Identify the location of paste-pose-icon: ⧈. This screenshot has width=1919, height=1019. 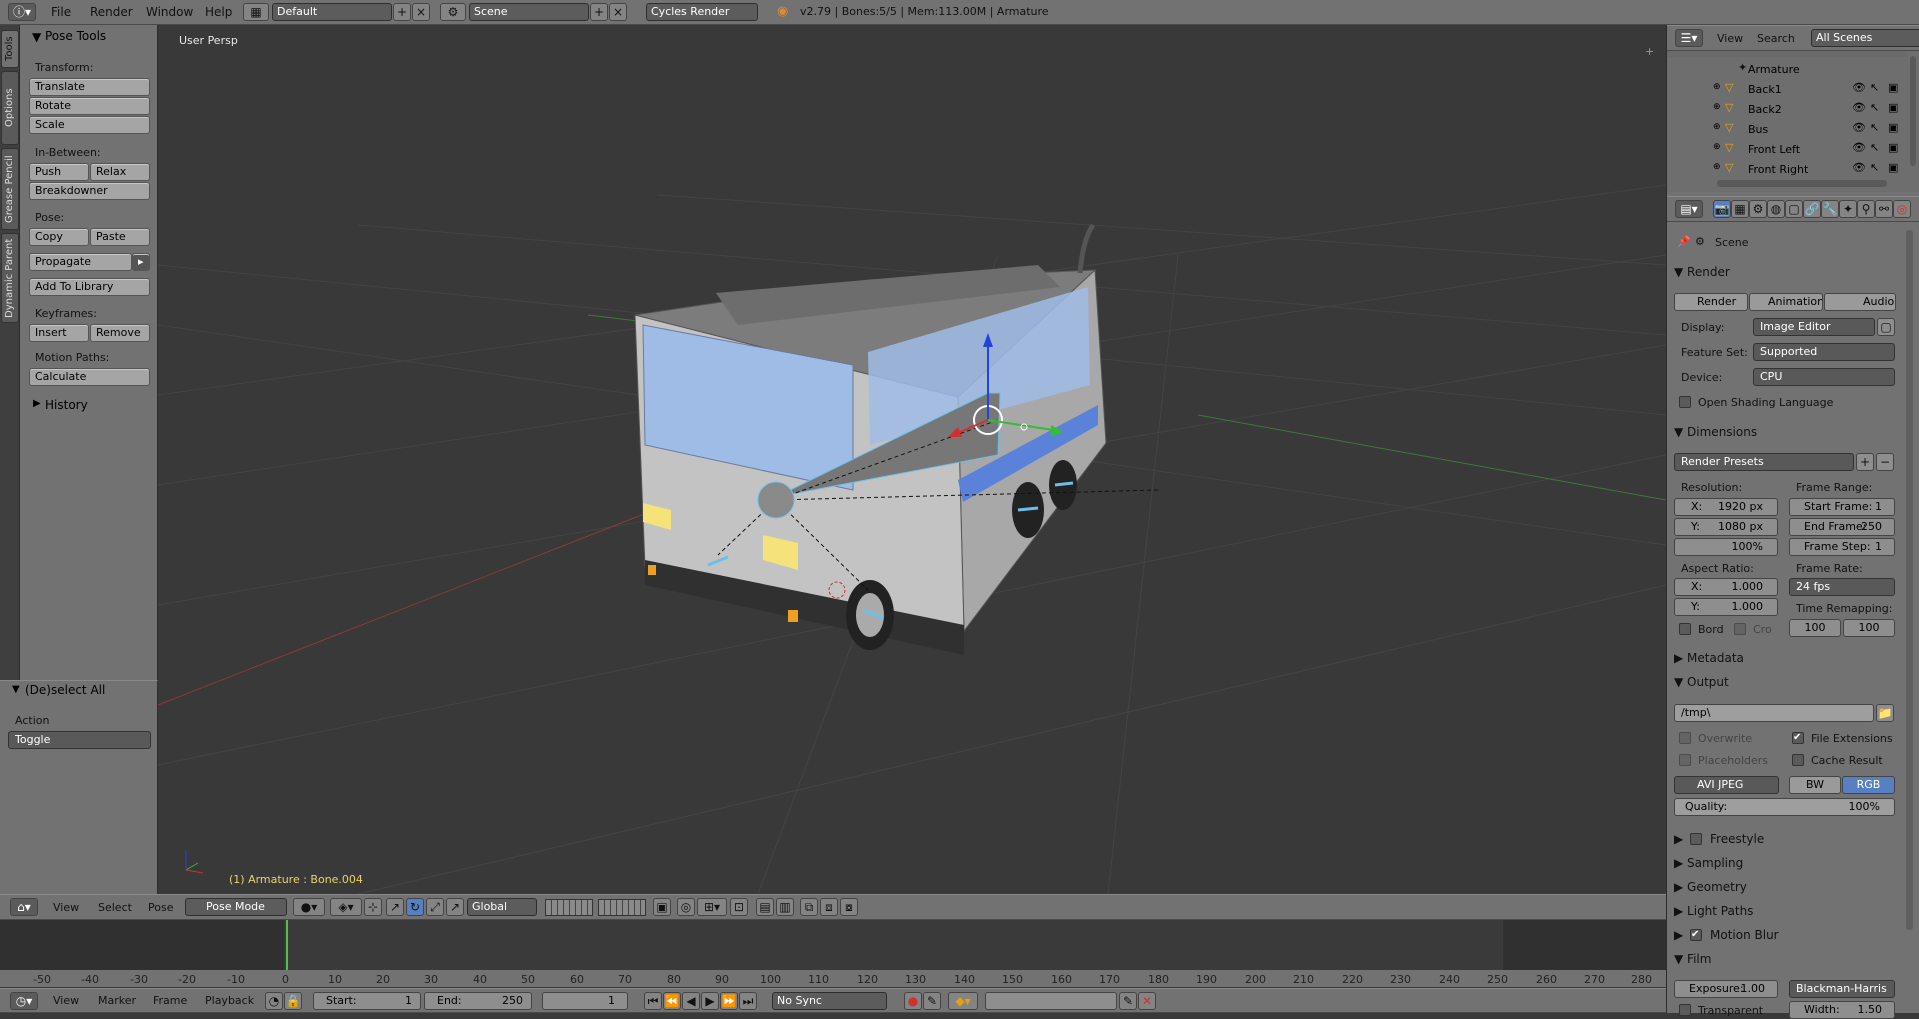
(829, 907).